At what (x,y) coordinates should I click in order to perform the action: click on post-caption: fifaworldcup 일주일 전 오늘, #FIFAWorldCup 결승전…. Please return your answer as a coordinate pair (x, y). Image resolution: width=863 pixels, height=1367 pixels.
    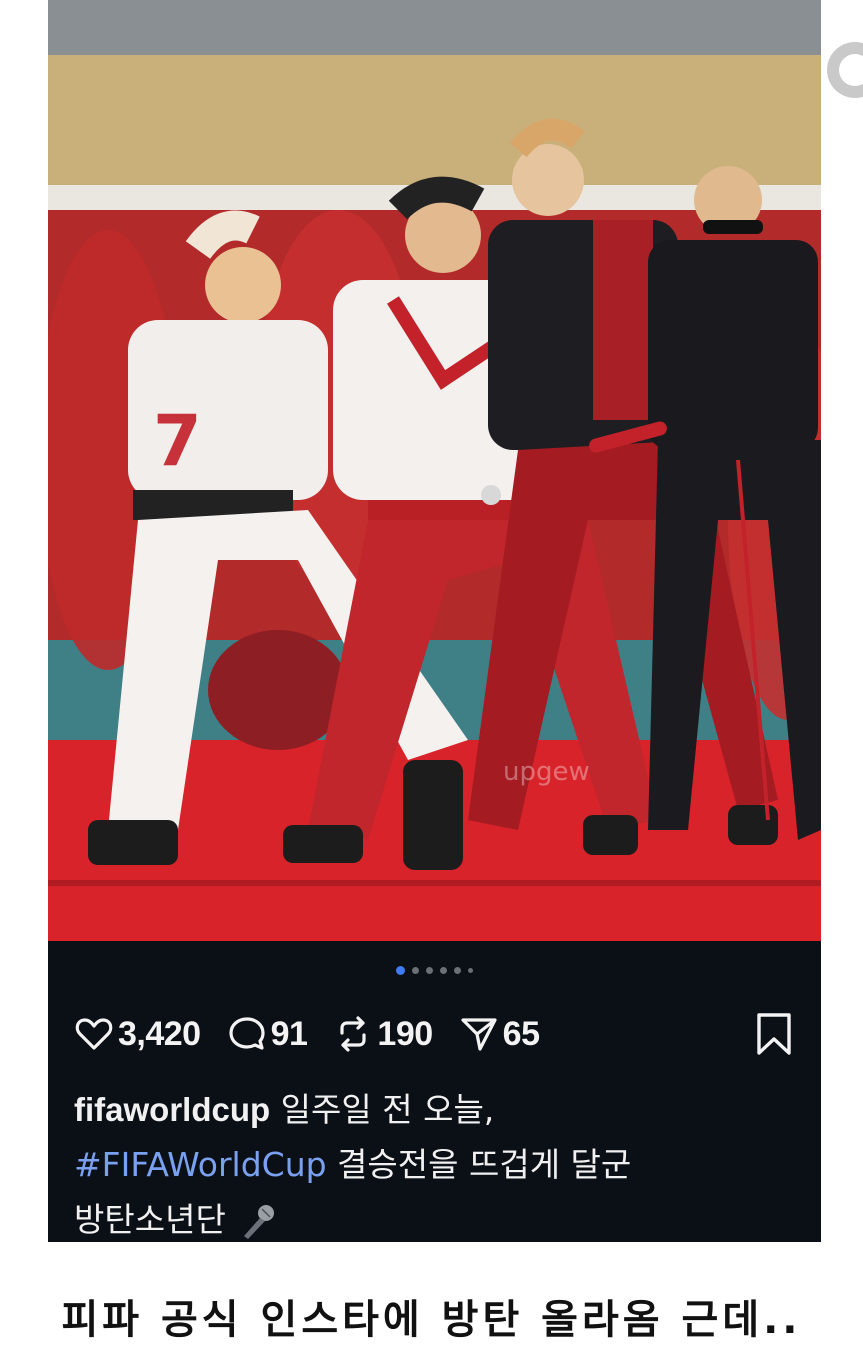
    Looking at the image, I should click on (434, 1162).